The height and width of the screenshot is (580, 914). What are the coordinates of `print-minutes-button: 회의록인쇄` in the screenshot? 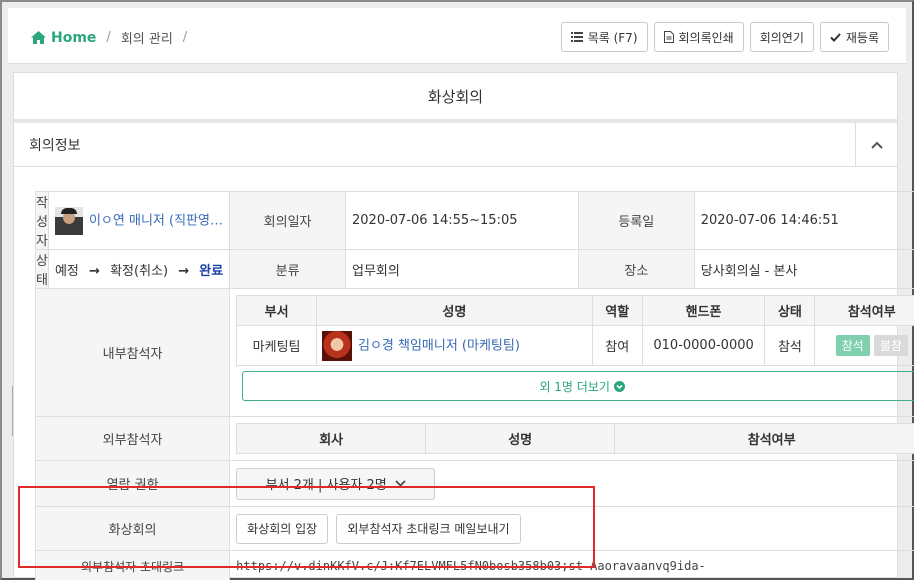 It's located at (698, 37).